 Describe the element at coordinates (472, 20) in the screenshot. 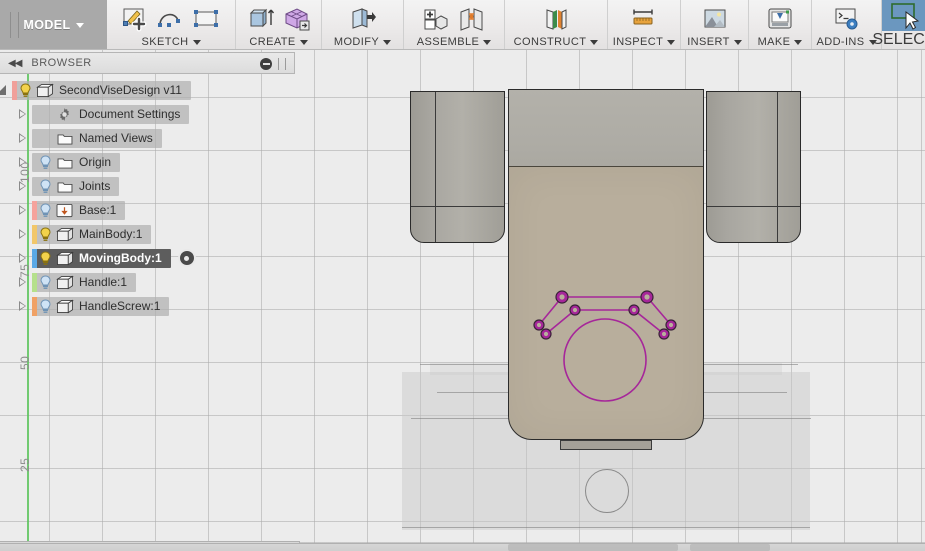

I see `joint-icon` at that location.